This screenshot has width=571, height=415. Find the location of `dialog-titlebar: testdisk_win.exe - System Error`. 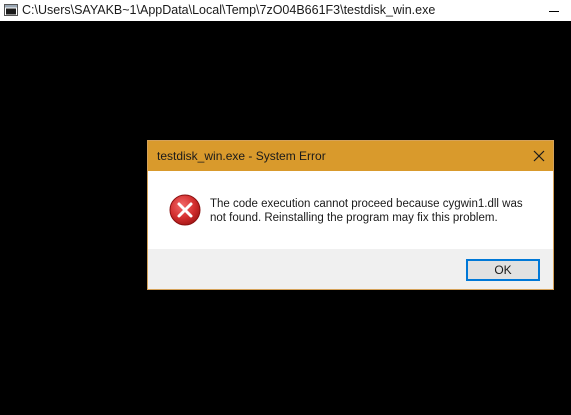

dialog-titlebar: testdisk_win.exe - System Error is located at coordinates (350, 156).